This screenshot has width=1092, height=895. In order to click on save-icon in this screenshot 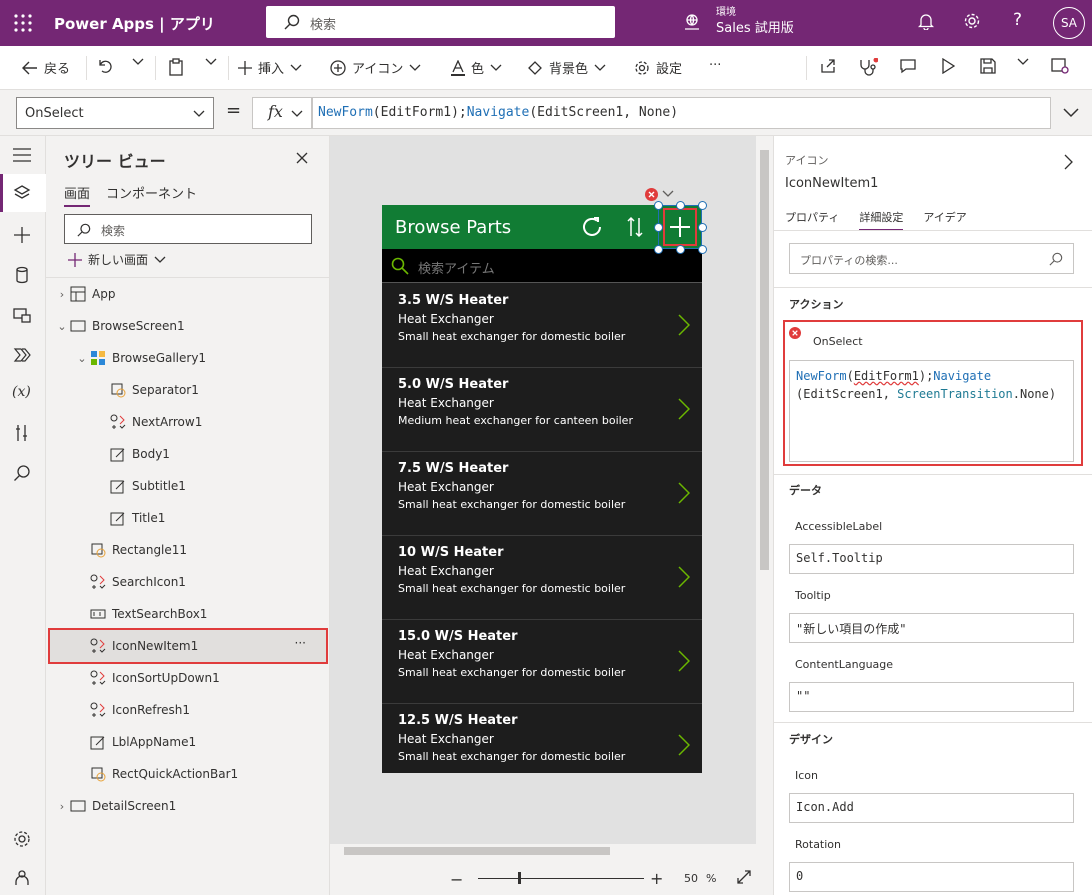, I will do `click(988, 66)`.